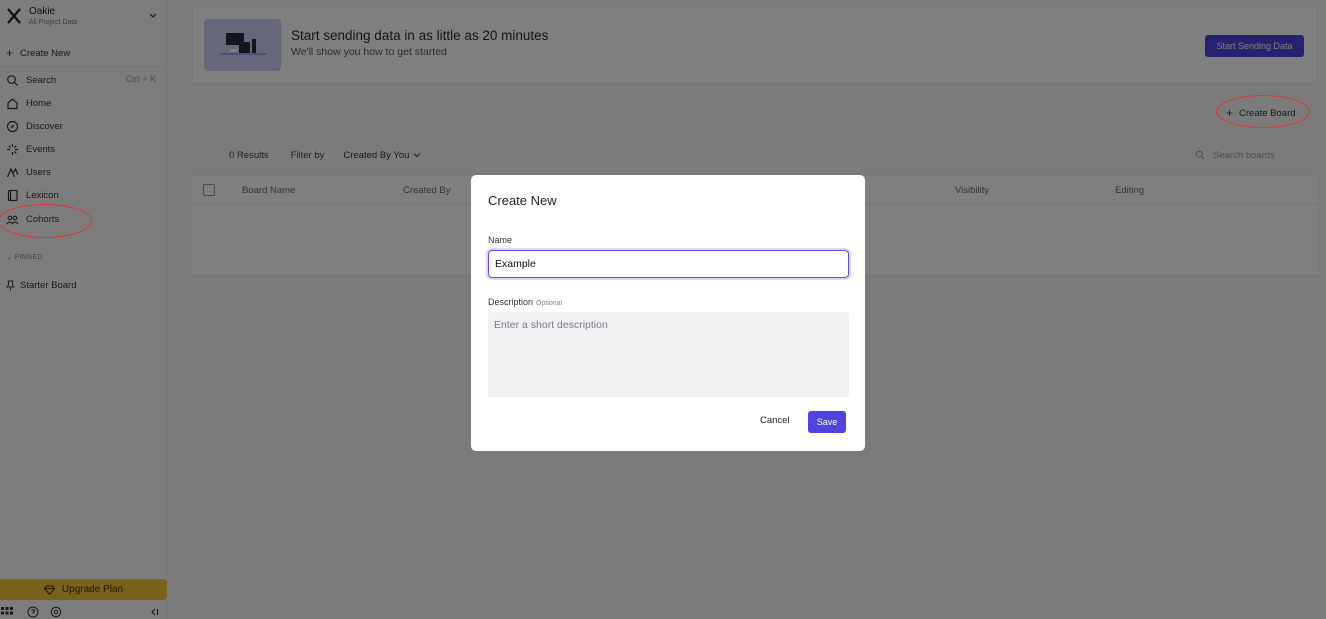 Image resolution: width=1326 pixels, height=619 pixels. I want to click on name-input, so click(668, 264).